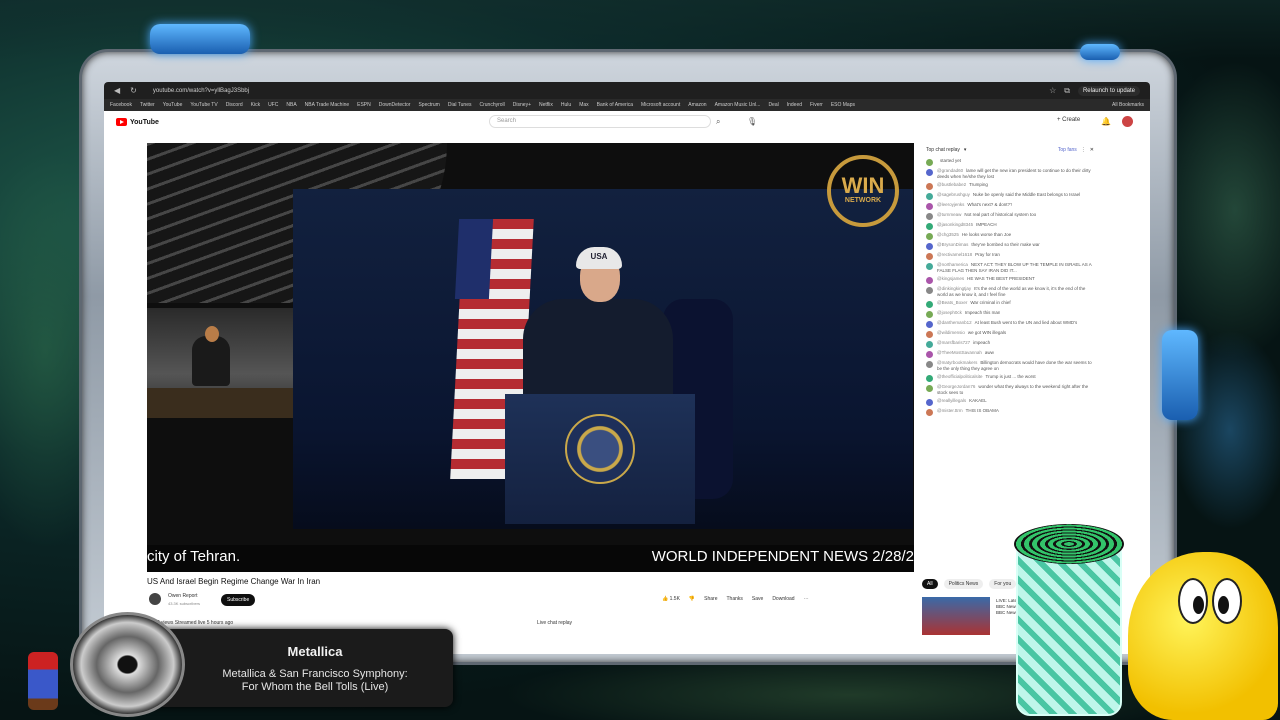  What do you see at coordinates (117, 90) in the screenshot?
I see `back-icon: ◀` at bounding box center [117, 90].